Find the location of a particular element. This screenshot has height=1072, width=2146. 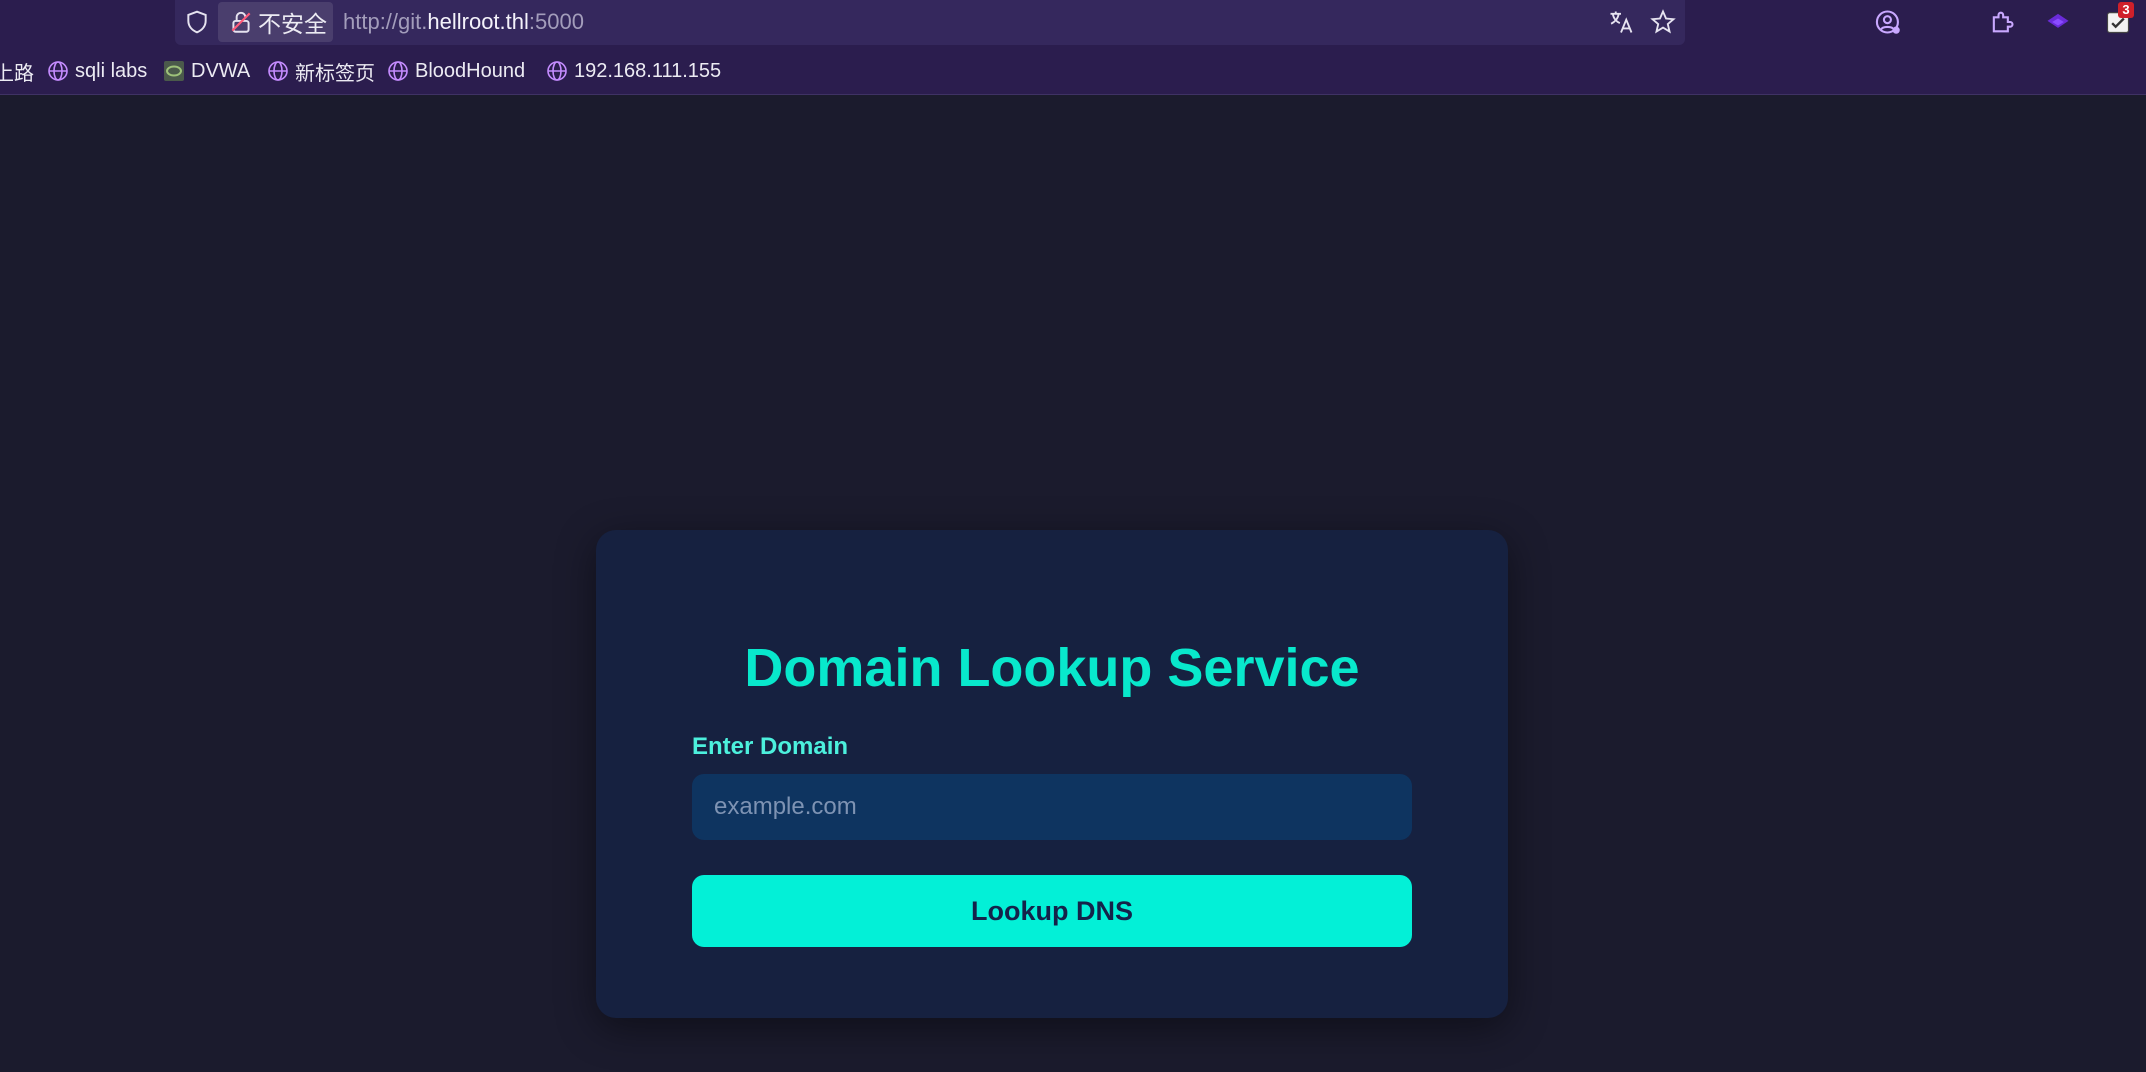

bookmark-item: 192.168.111.155 is located at coordinates (633, 71).